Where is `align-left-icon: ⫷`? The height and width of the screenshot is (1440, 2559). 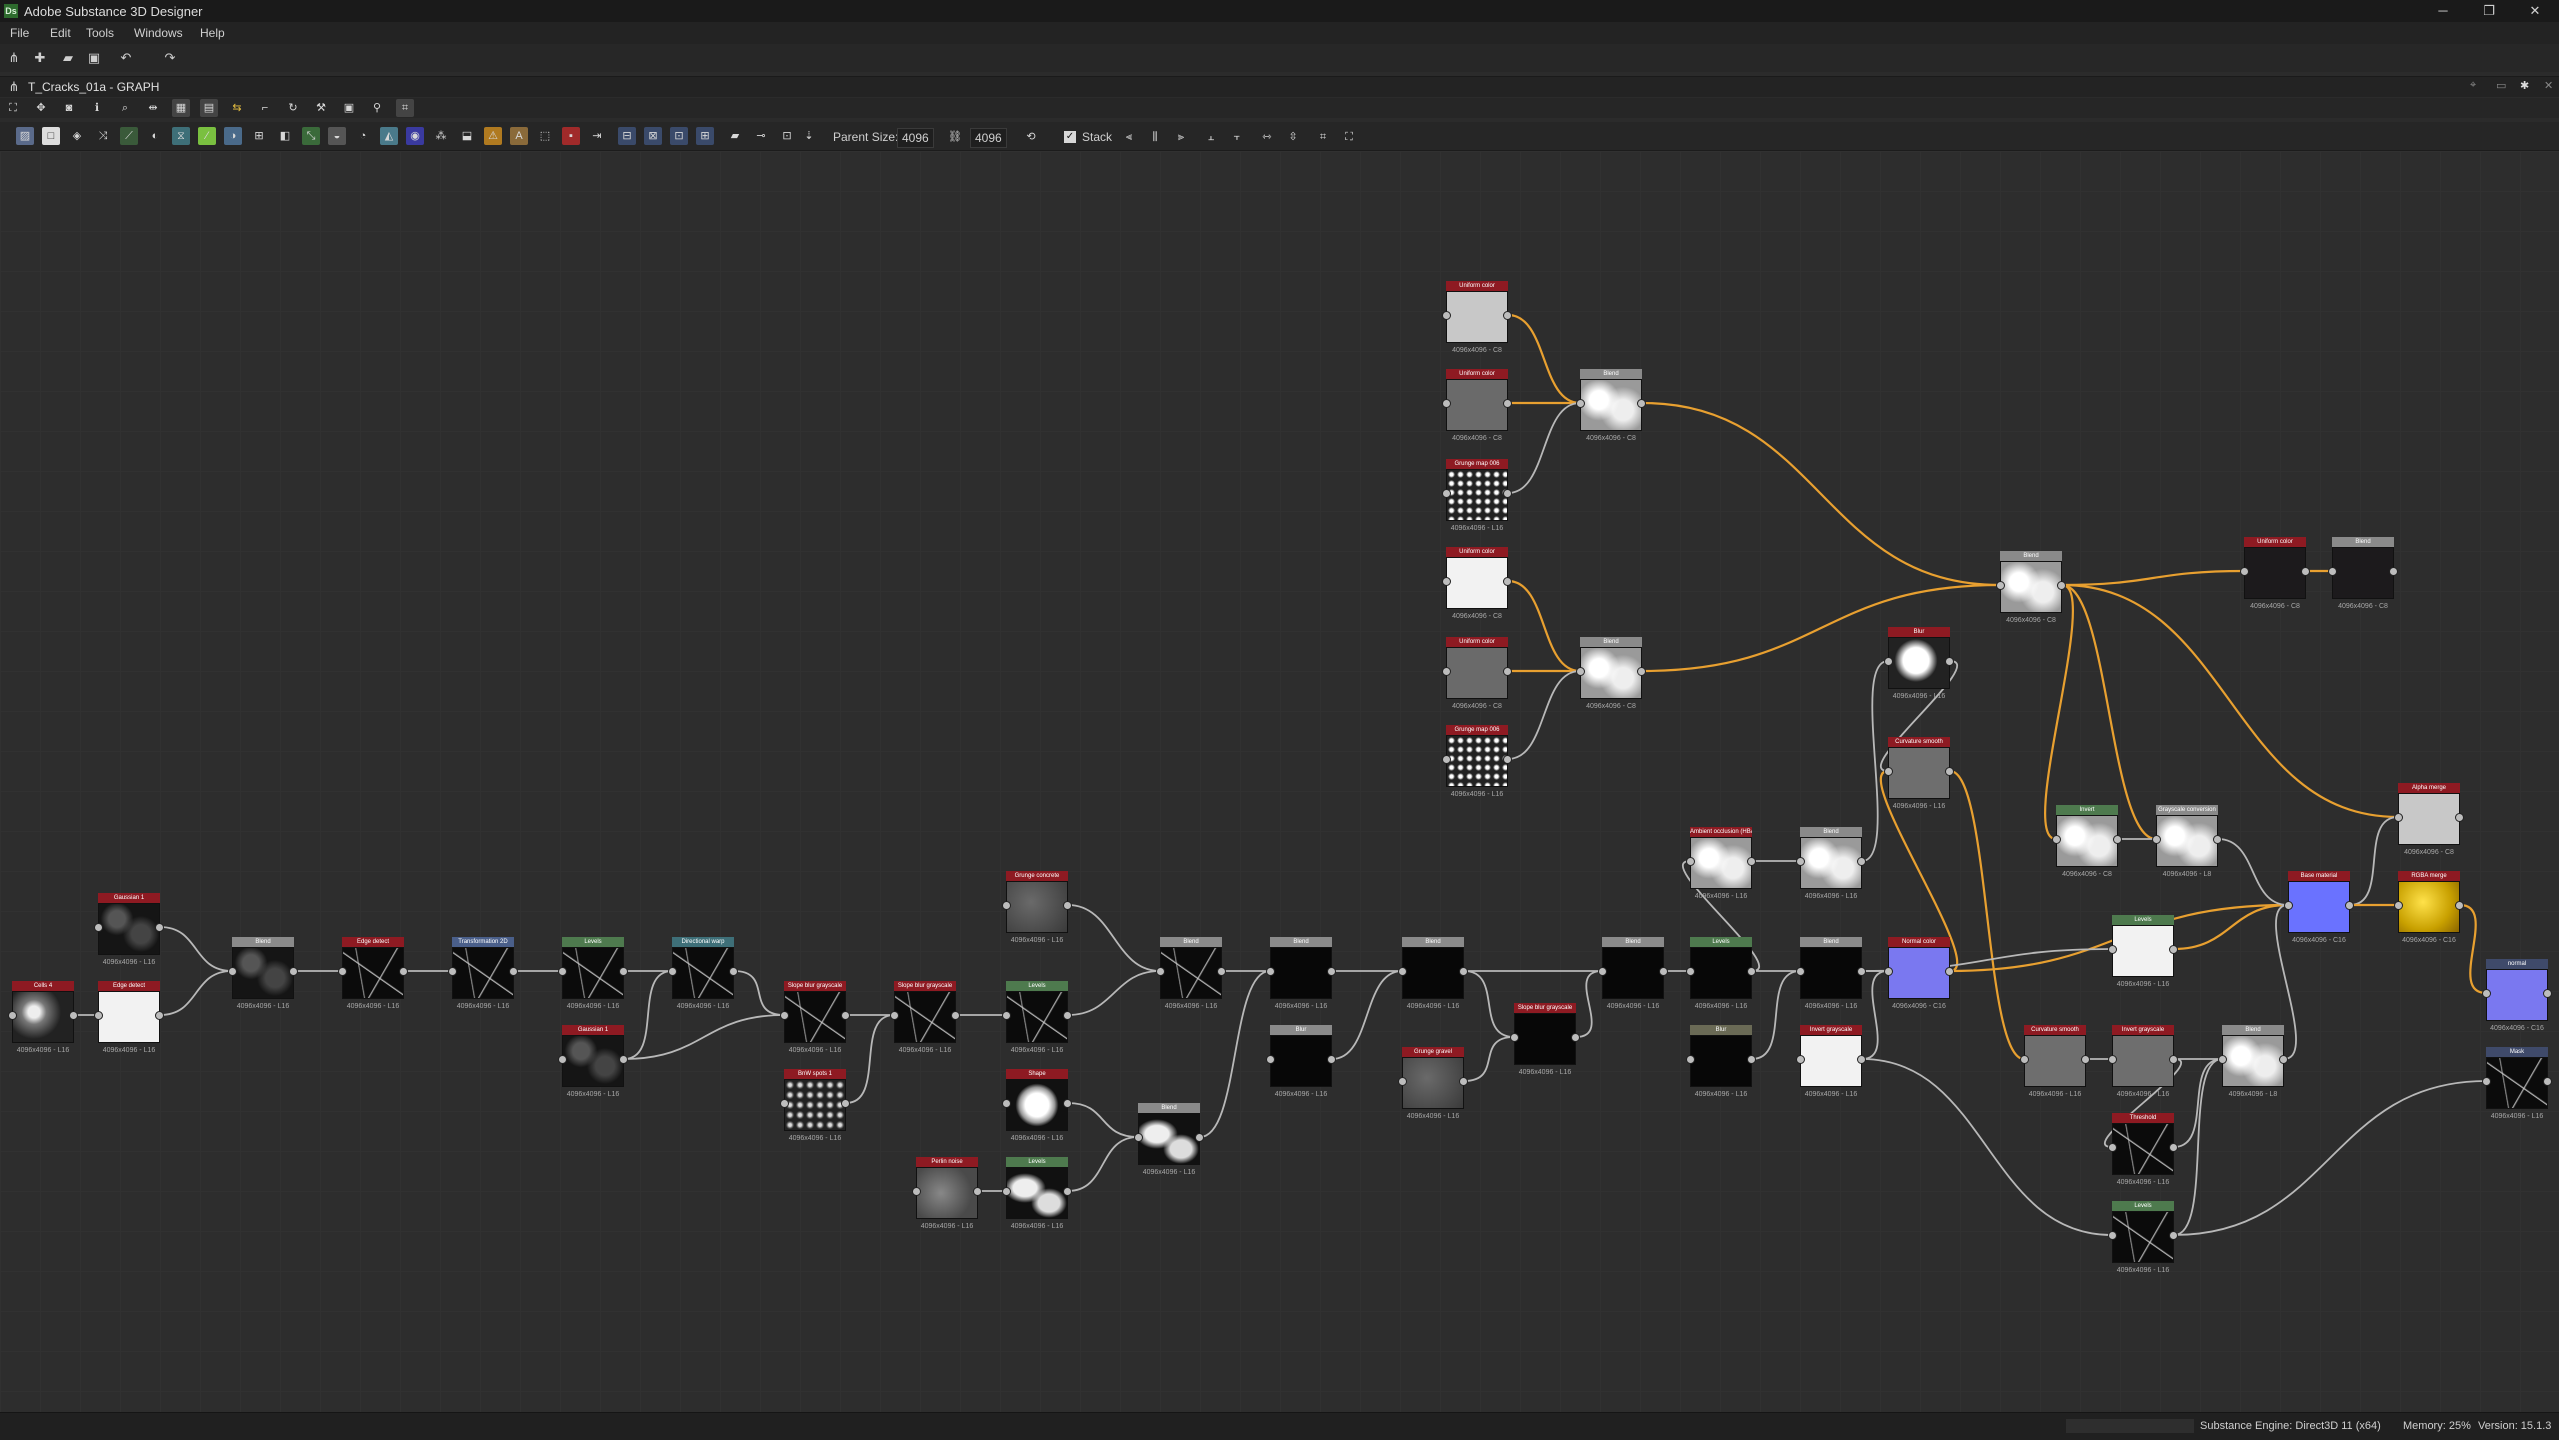
align-left-icon: ⫷ is located at coordinates (1129, 137).